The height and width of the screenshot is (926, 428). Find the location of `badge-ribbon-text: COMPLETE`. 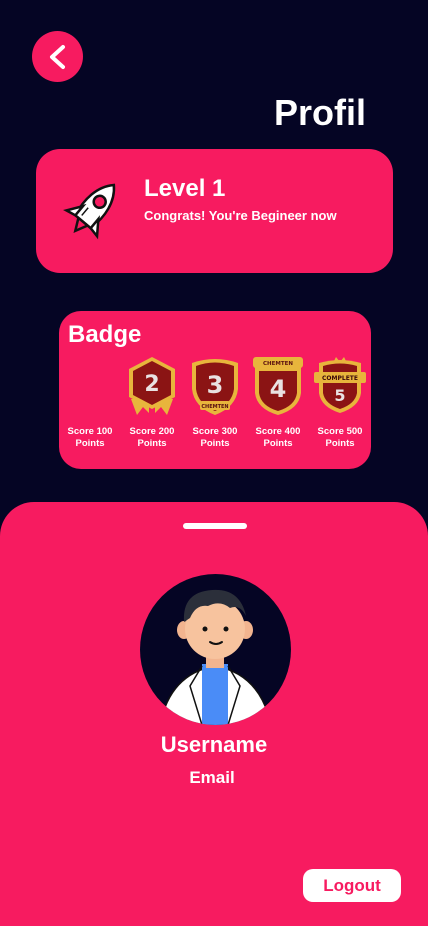

badge-ribbon-text: COMPLETE is located at coordinates (340, 378).